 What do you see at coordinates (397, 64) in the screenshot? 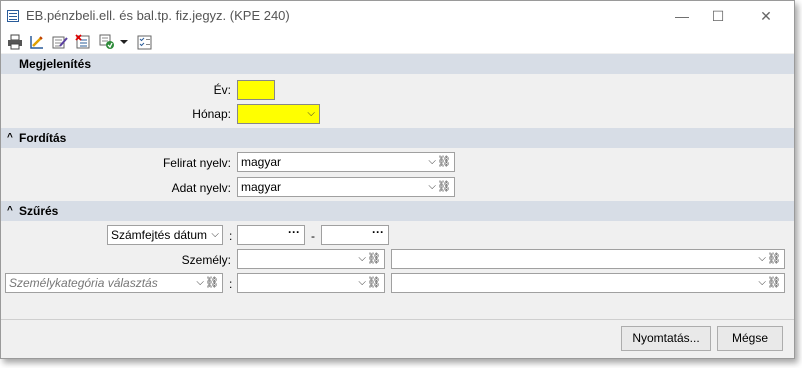
I see `section-megjelenites: Megjelenítés` at bounding box center [397, 64].